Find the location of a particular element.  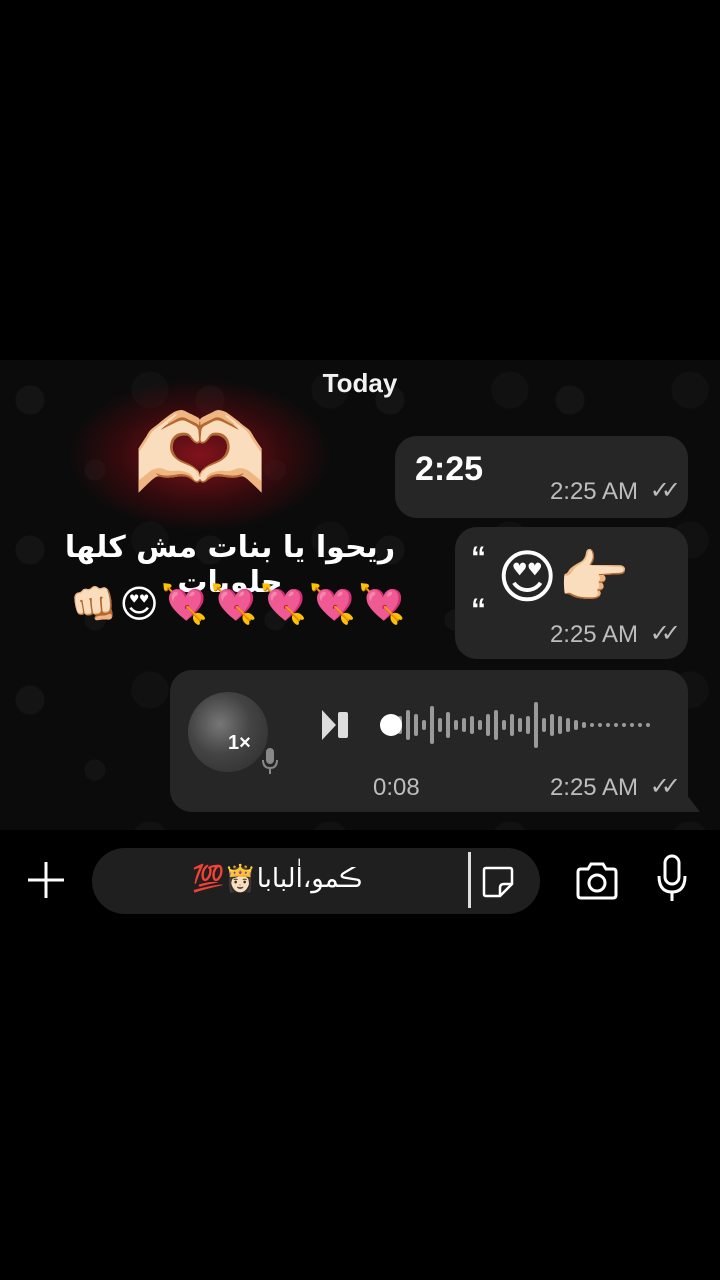

voice-message-bubble: 1× 0:08 2:25 AM ✓✓ is located at coordinates (429, 741).